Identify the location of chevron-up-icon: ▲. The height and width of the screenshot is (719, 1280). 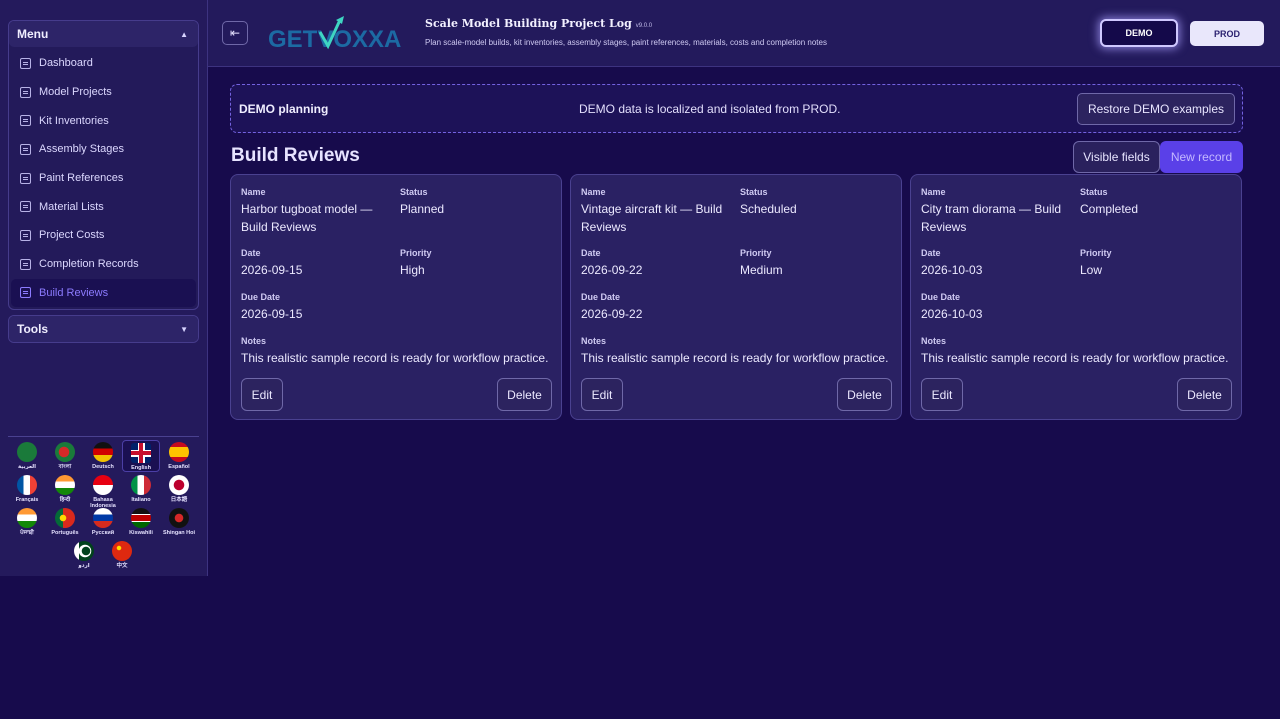
(184, 34).